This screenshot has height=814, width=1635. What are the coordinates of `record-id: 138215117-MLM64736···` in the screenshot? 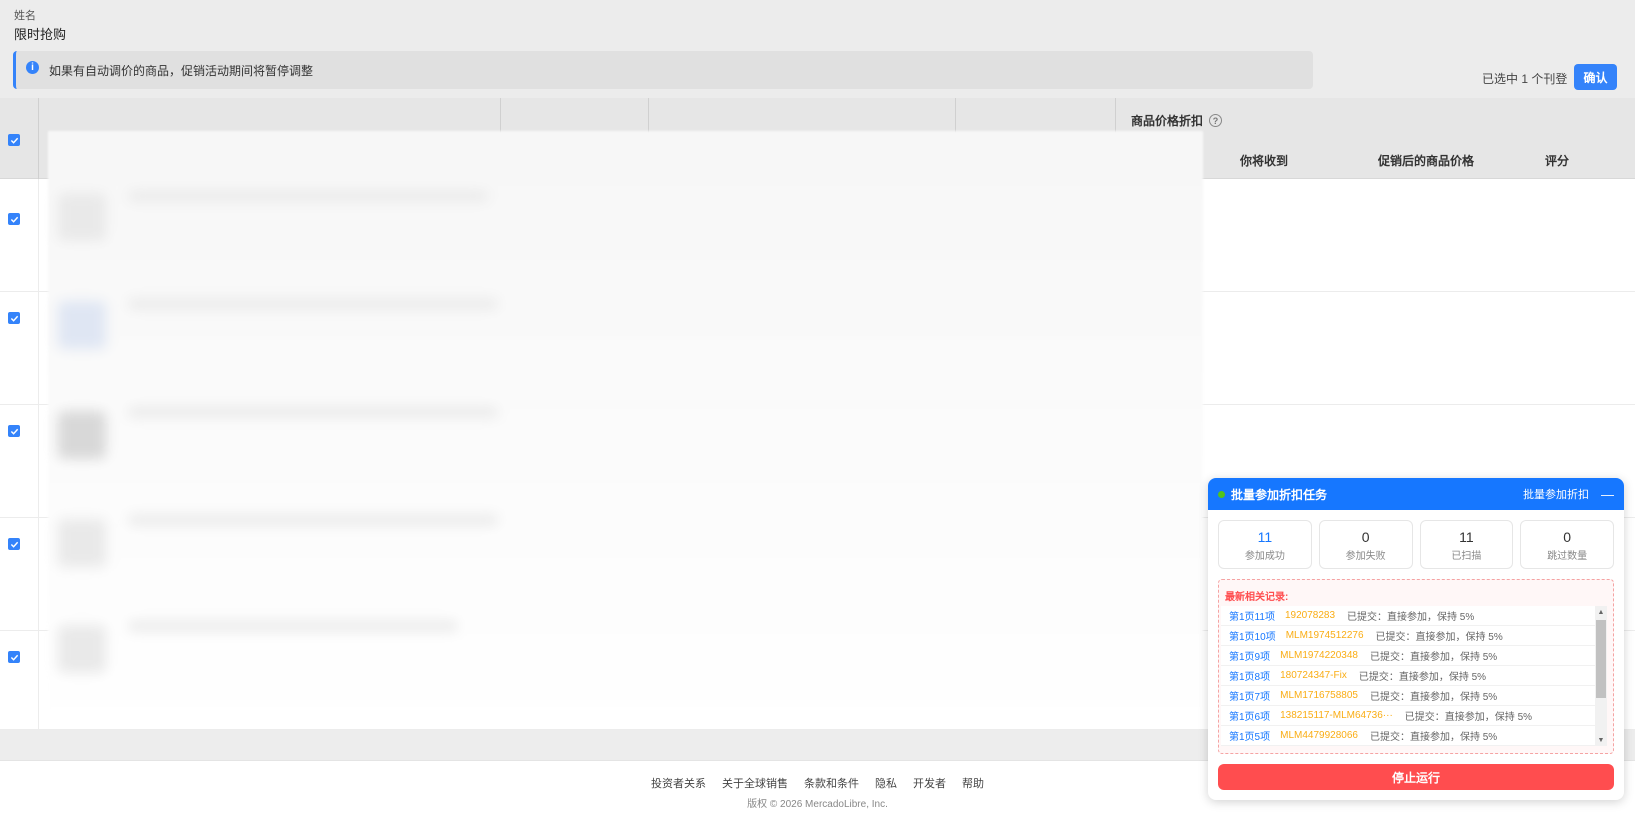 It's located at (1336, 715).